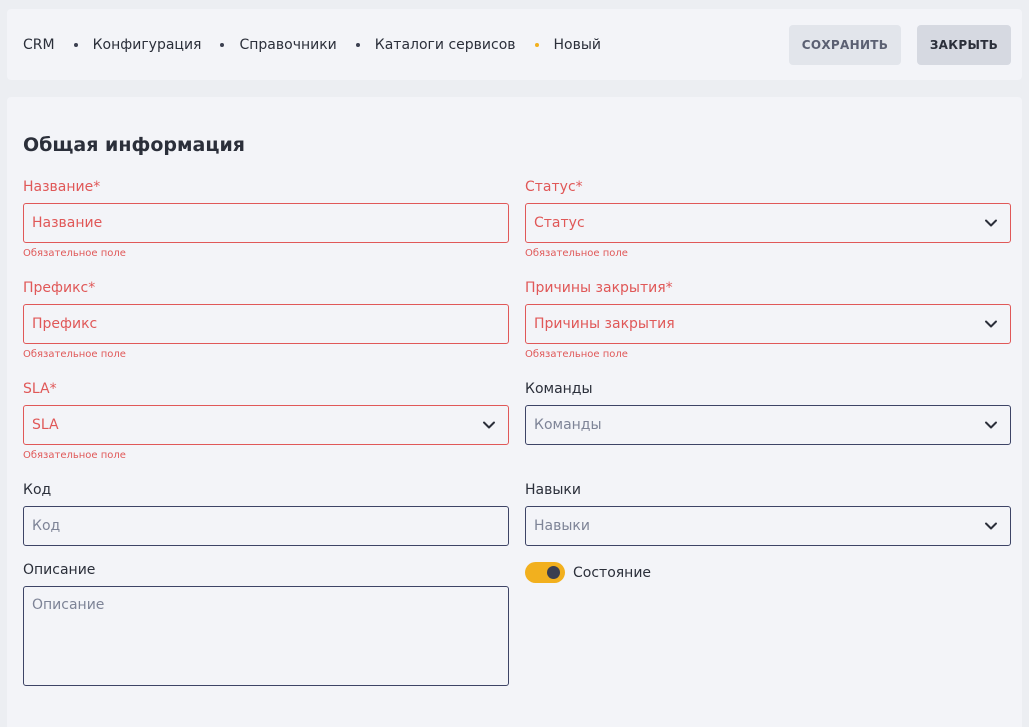 This screenshot has height=727, width=1029. Describe the element at coordinates (59, 570) in the screenshot. I see `description-label: Описание` at that location.